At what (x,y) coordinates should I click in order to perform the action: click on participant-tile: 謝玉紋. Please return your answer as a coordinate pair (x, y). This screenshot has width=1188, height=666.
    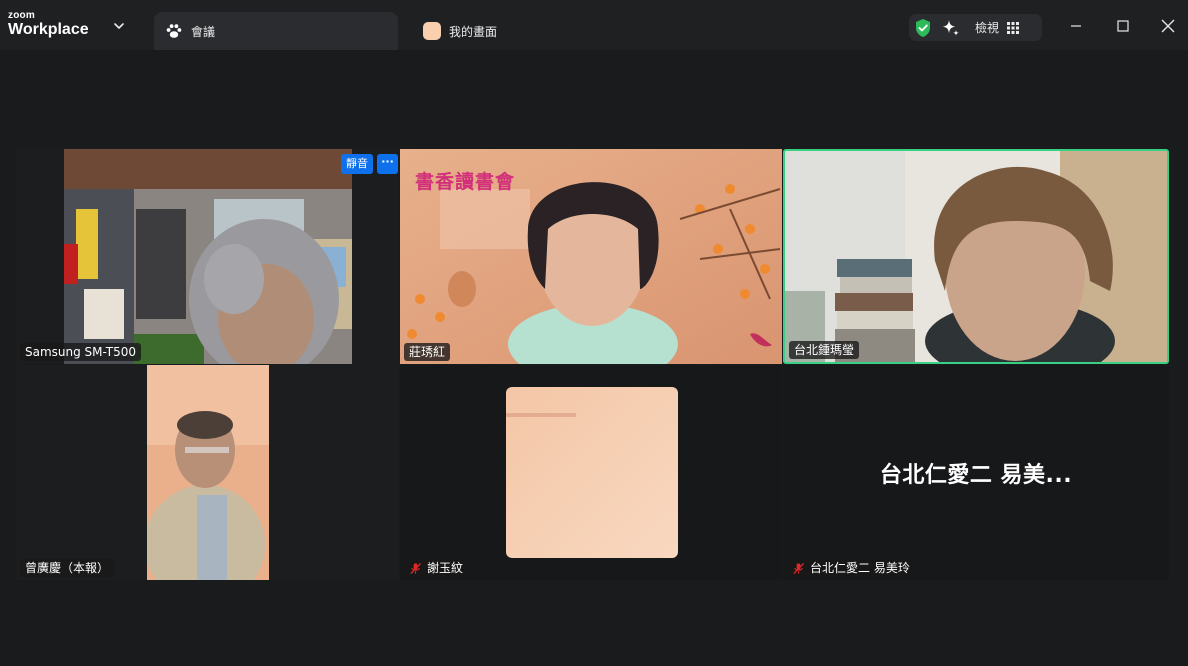
    Looking at the image, I should click on (591, 472).